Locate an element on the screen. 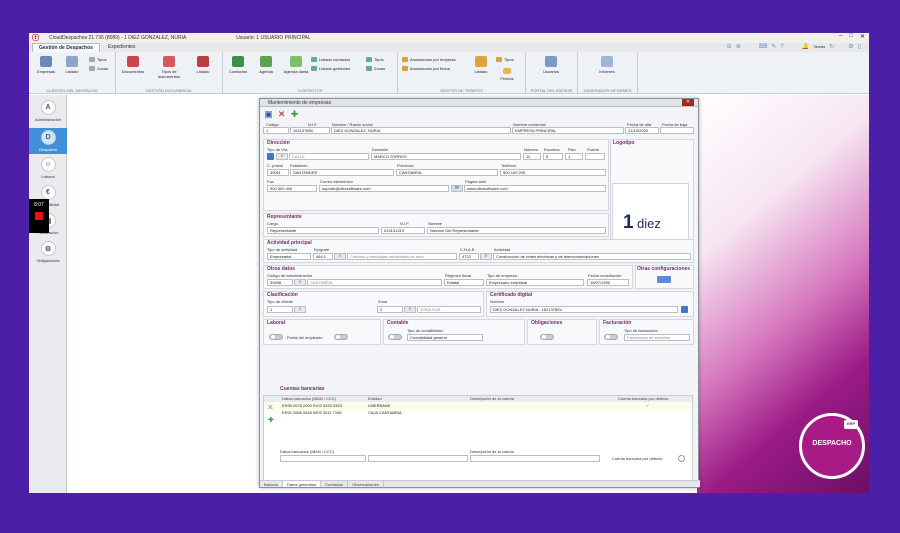  tools-icon: ✎ is located at coordinates (773, 46).